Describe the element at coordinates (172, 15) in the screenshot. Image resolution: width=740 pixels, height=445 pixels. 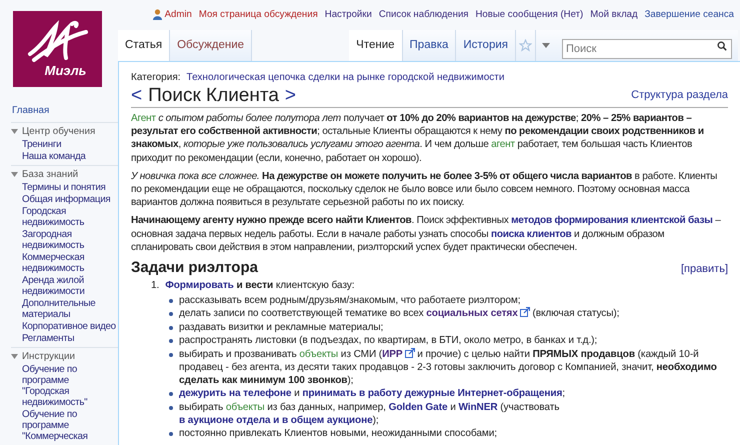
I see `user-link: Admin` at that location.